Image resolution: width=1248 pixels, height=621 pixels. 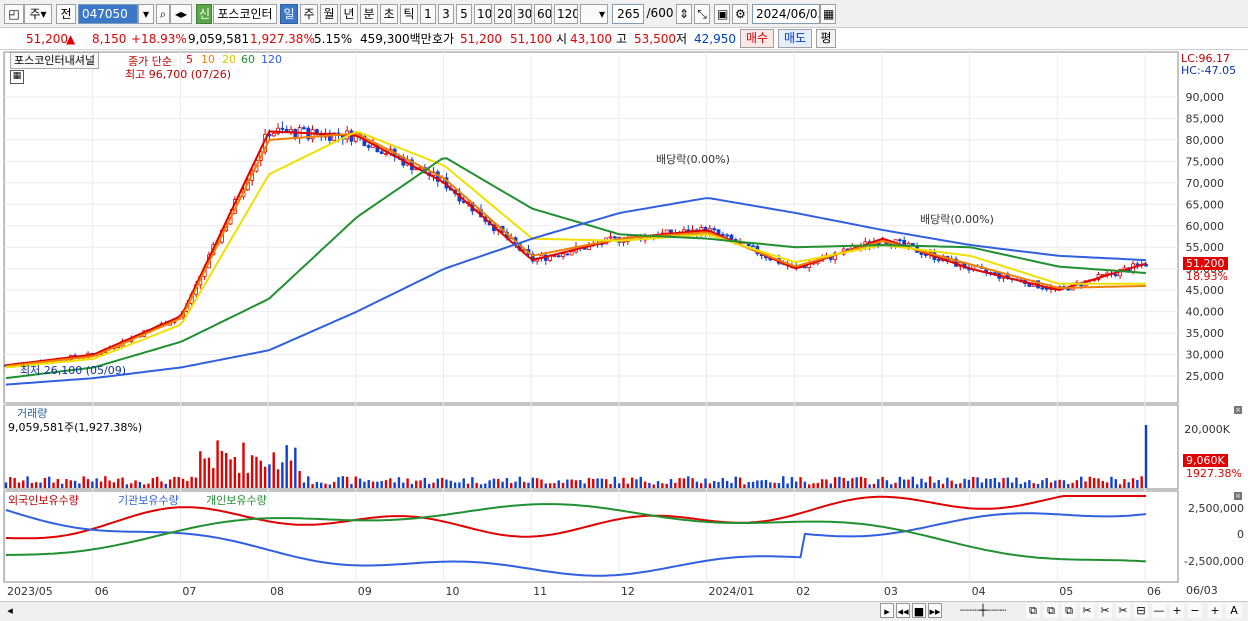 What do you see at coordinates (702, 14) in the screenshot?
I see `cross-icon: ⤡` at bounding box center [702, 14].